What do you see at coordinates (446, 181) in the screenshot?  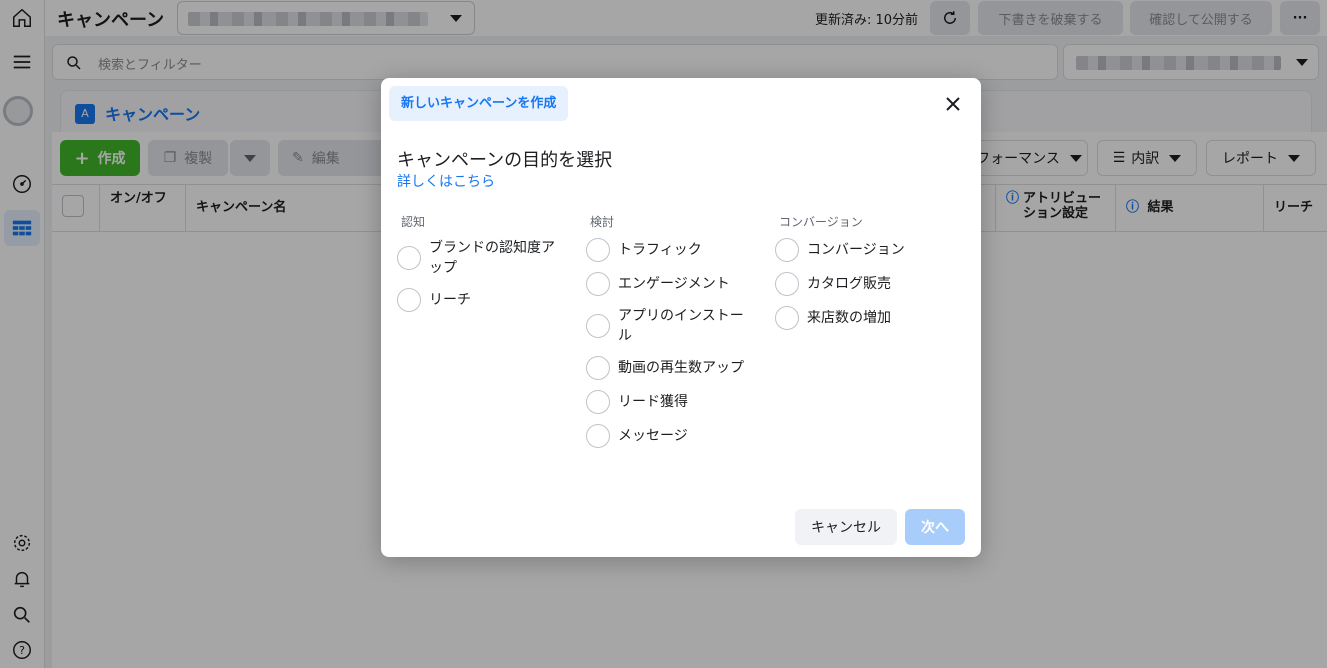 I see `learn-more-link: 詳しくはこちら` at bounding box center [446, 181].